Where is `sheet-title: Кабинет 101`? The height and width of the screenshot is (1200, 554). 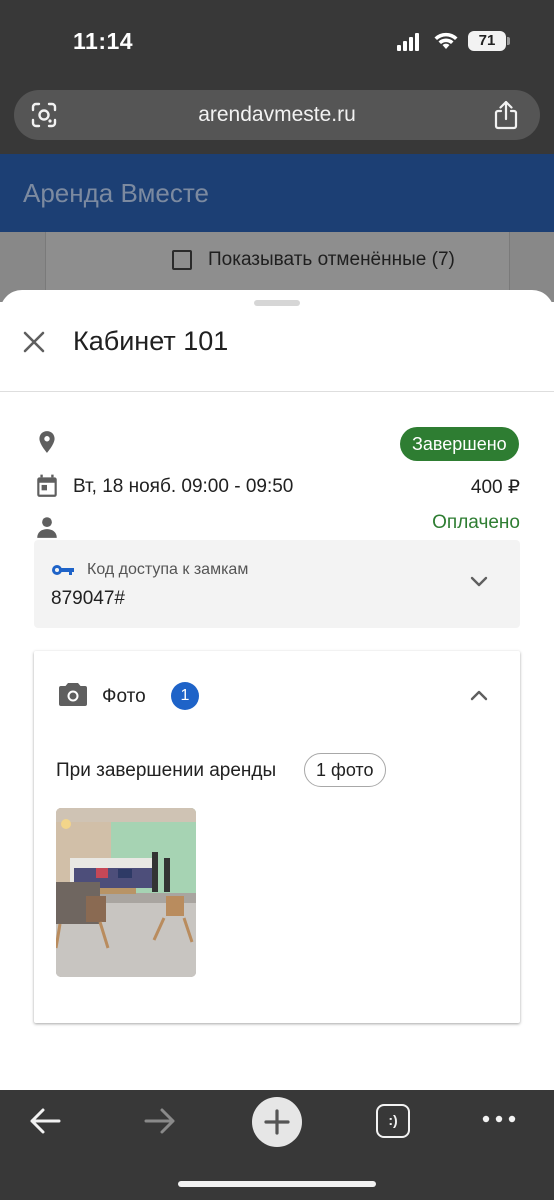
sheet-title: Кабинет 101 is located at coordinates (151, 341).